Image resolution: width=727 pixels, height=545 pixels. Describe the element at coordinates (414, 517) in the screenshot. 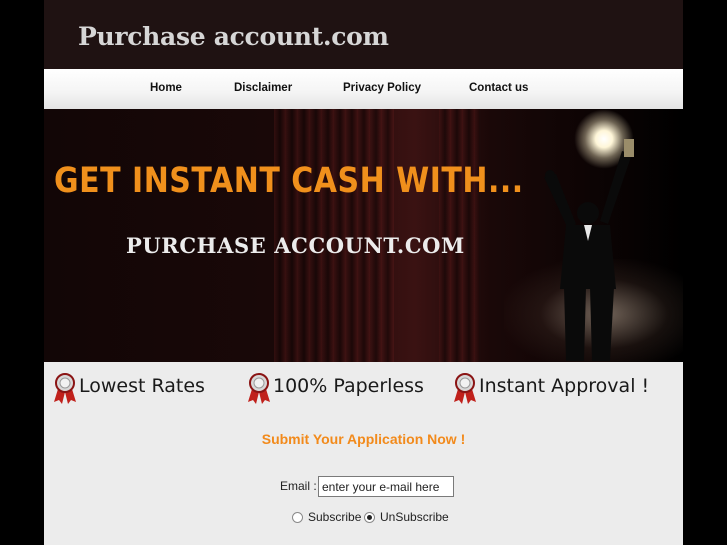

I see `unsubscribe-label: UnSubscribe` at that location.